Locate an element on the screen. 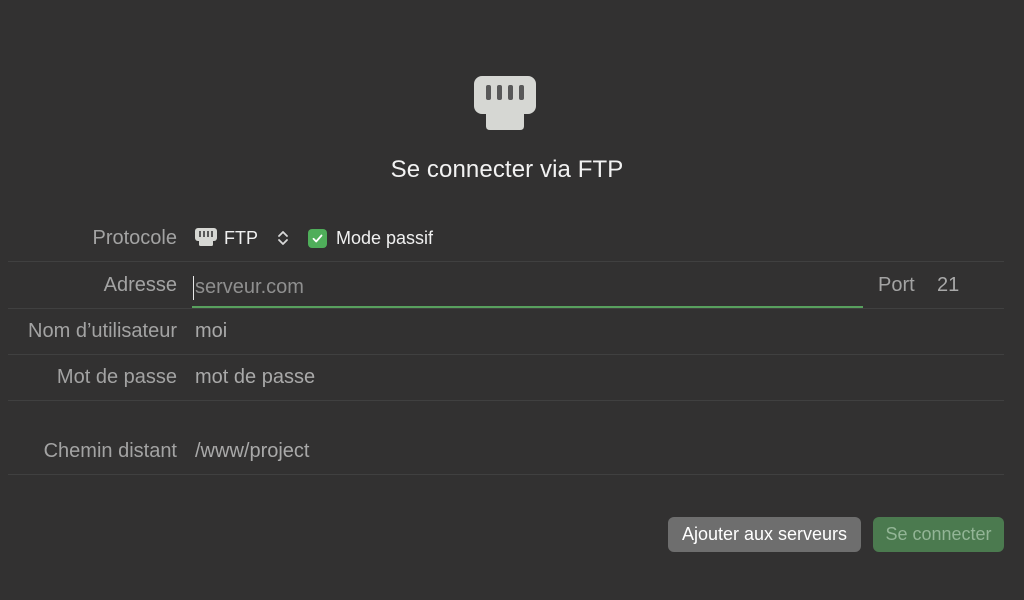 This screenshot has width=1024, height=600. username-label: Nom d’utilisateur is located at coordinates (102, 331).